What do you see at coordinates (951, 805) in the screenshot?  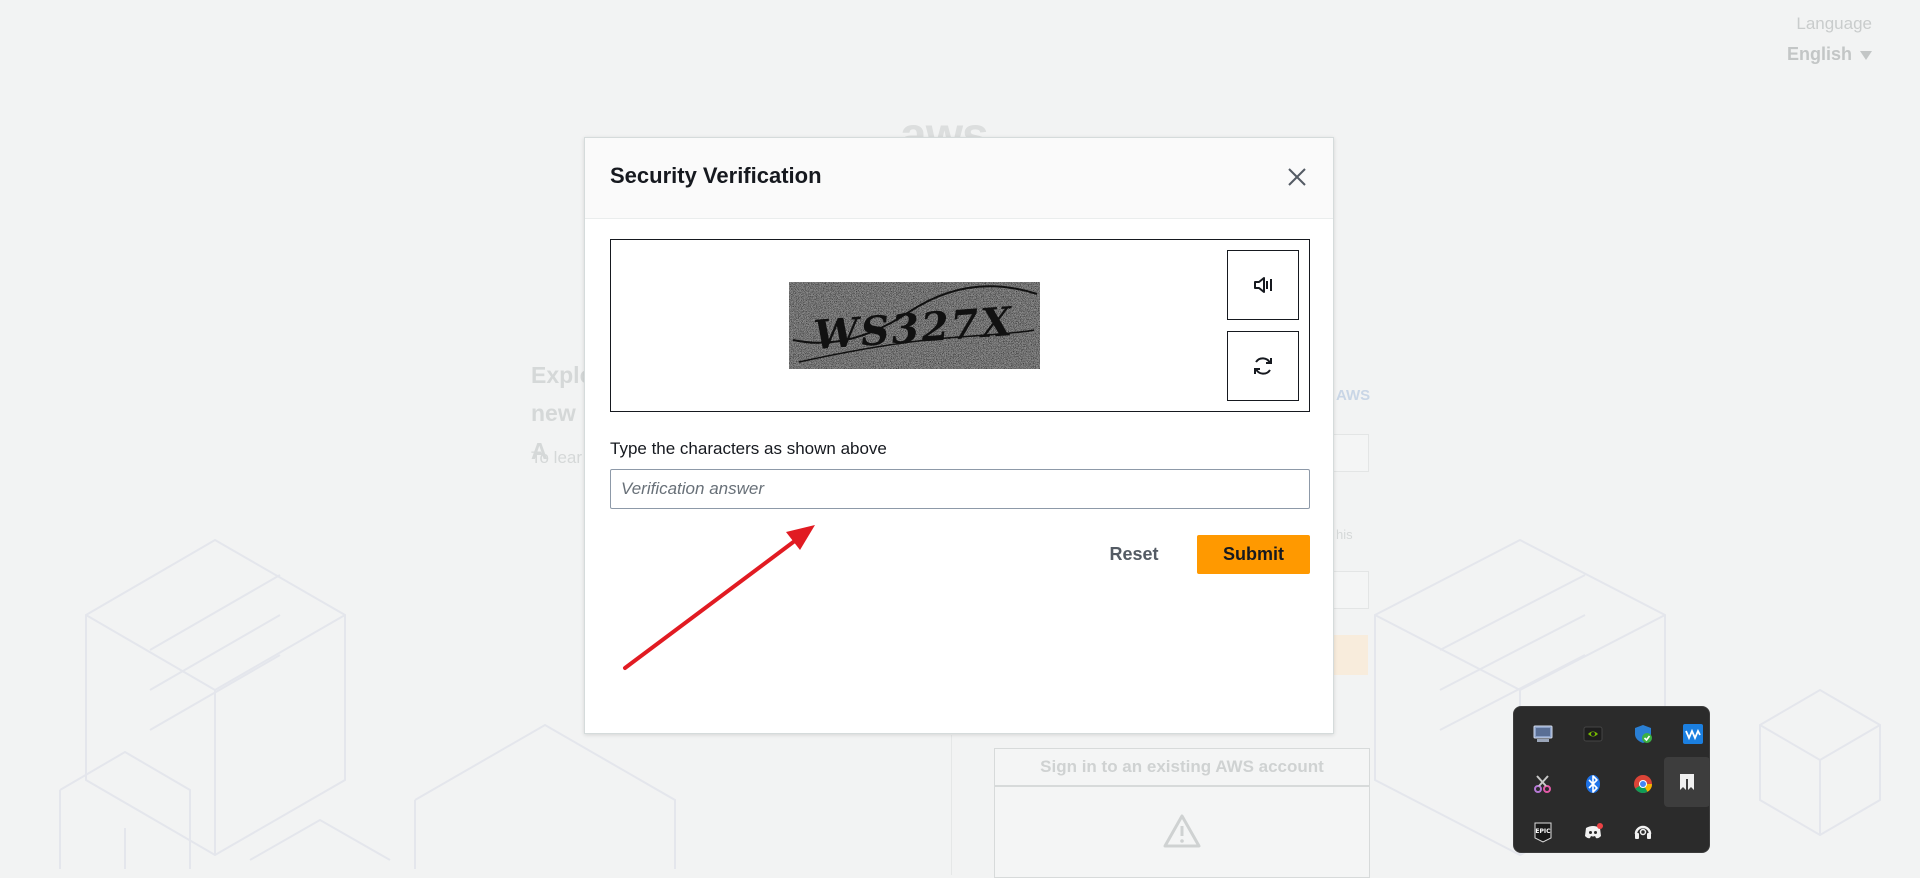 I see `background-divider` at bounding box center [951, 805].